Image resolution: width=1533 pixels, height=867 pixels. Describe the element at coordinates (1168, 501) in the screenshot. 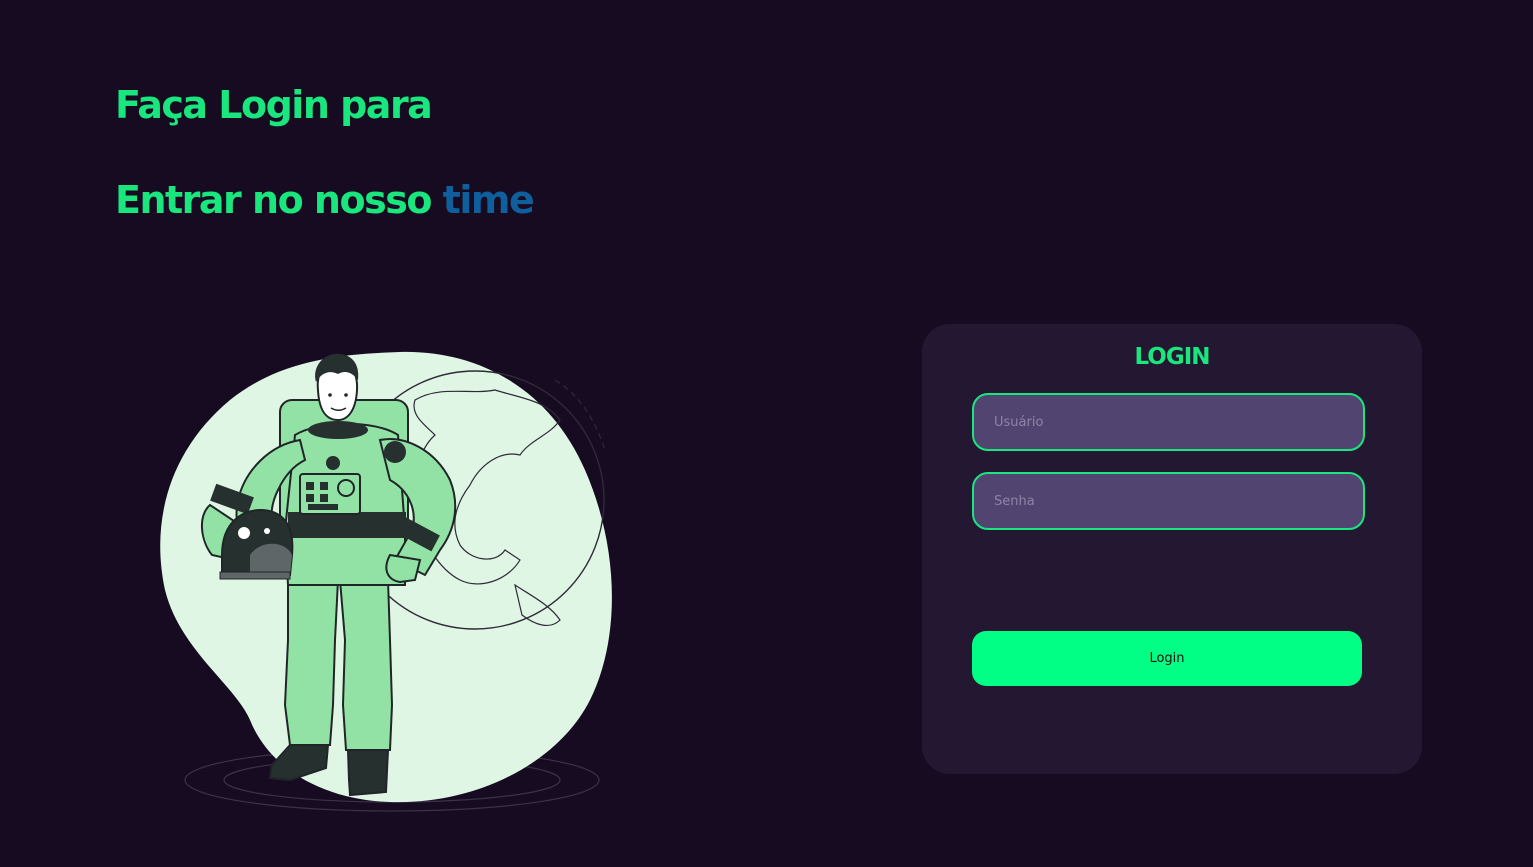

I see `password-input` at that location.